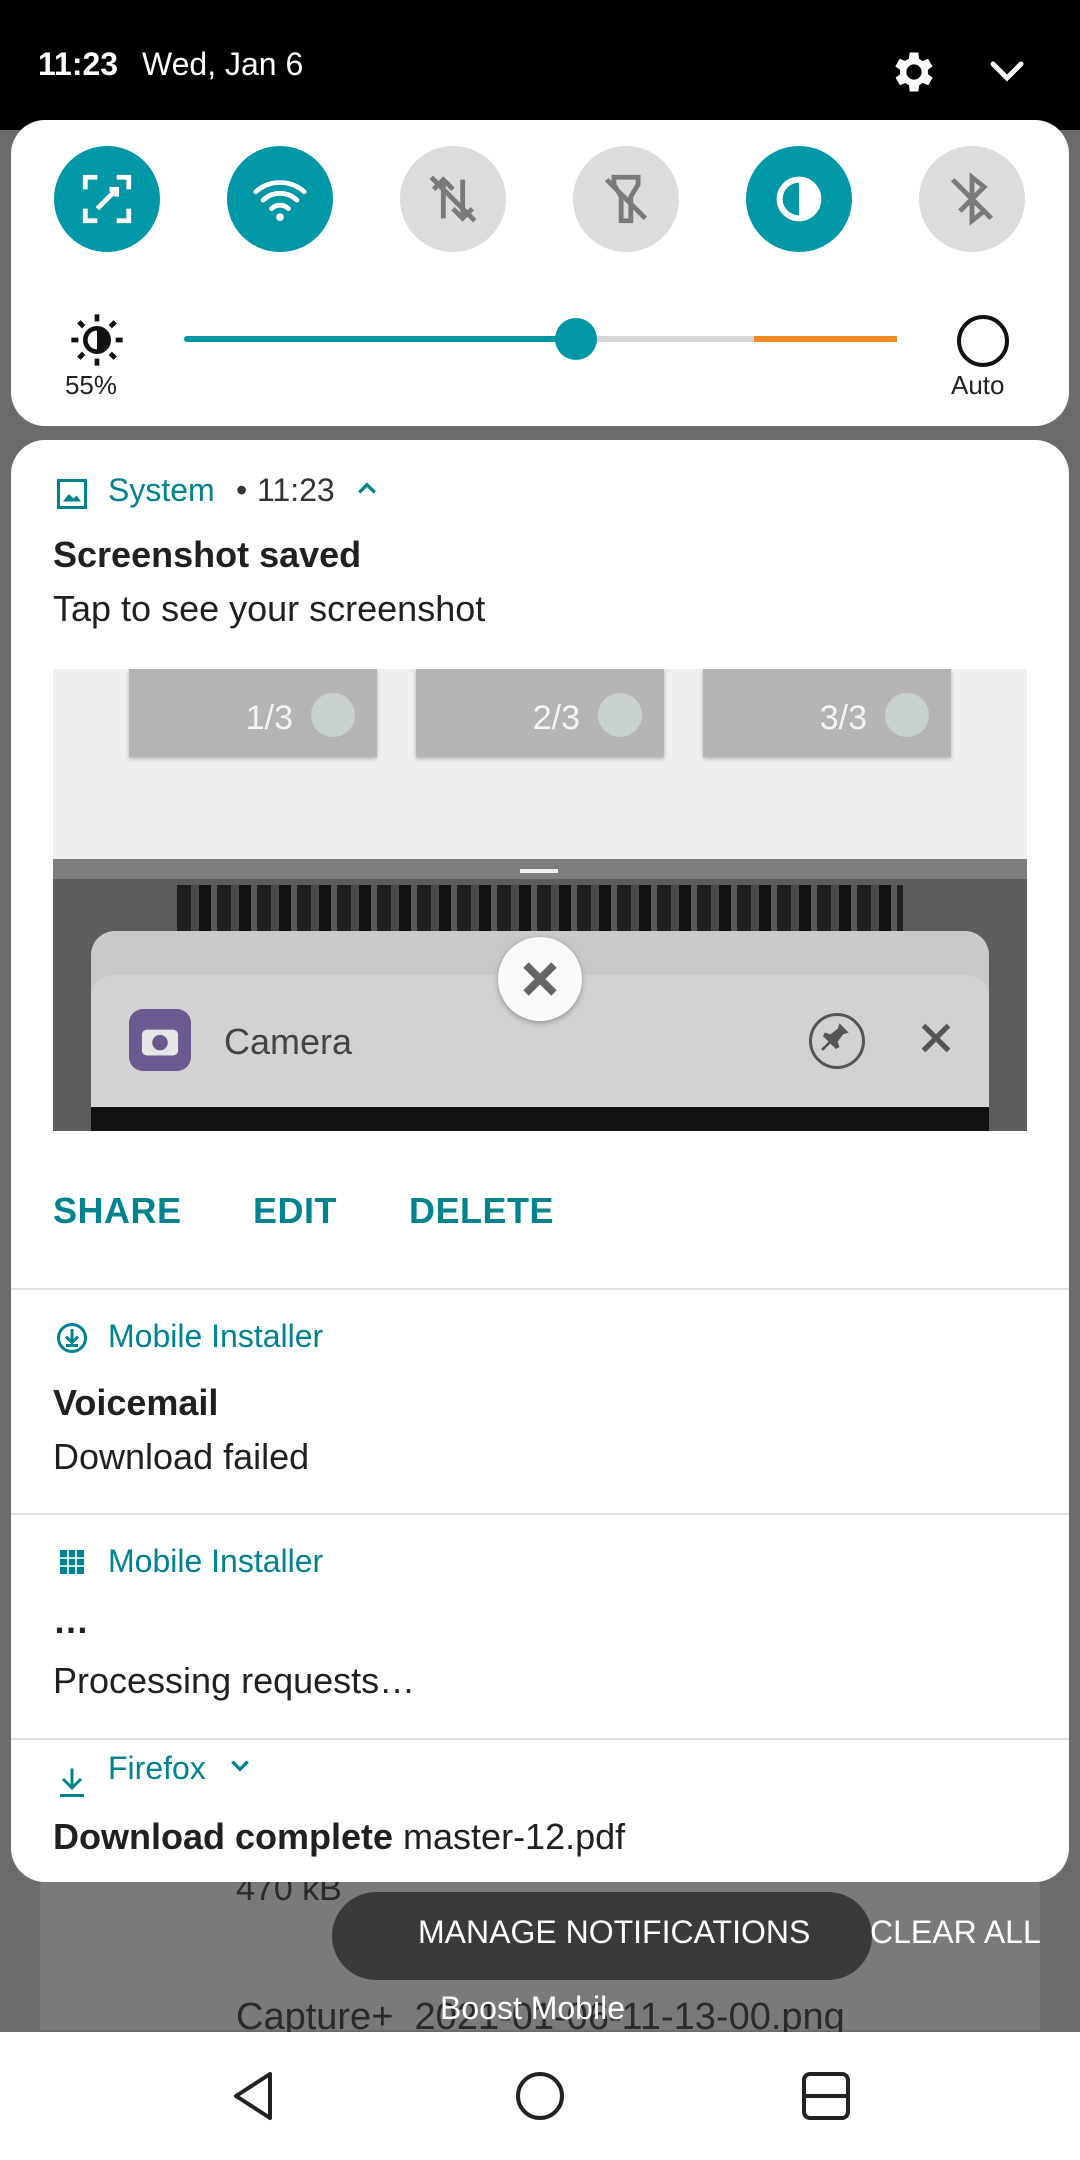  Describe the element at coordinates (223, 64) in the screenshot. I see `status-date: Wed, Jan 6` at that location.